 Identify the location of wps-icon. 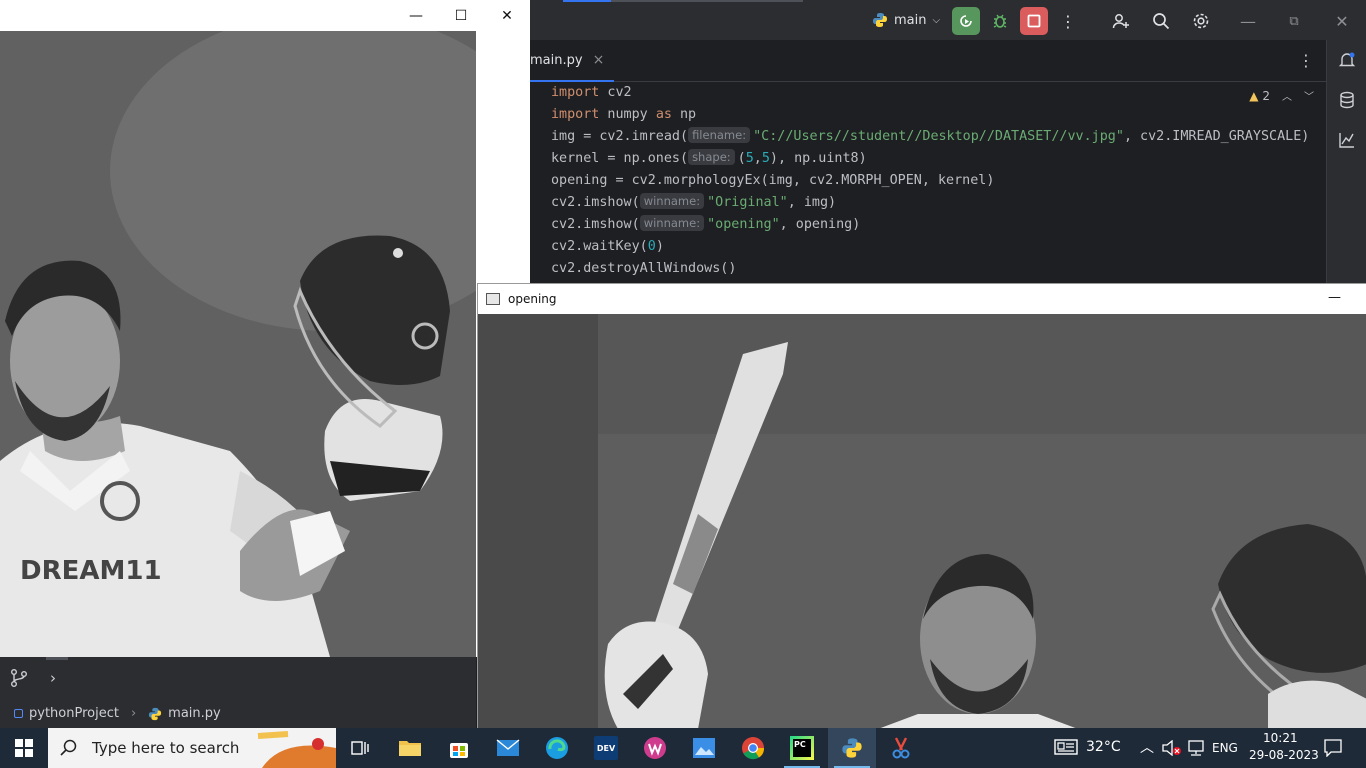
(655, 748).